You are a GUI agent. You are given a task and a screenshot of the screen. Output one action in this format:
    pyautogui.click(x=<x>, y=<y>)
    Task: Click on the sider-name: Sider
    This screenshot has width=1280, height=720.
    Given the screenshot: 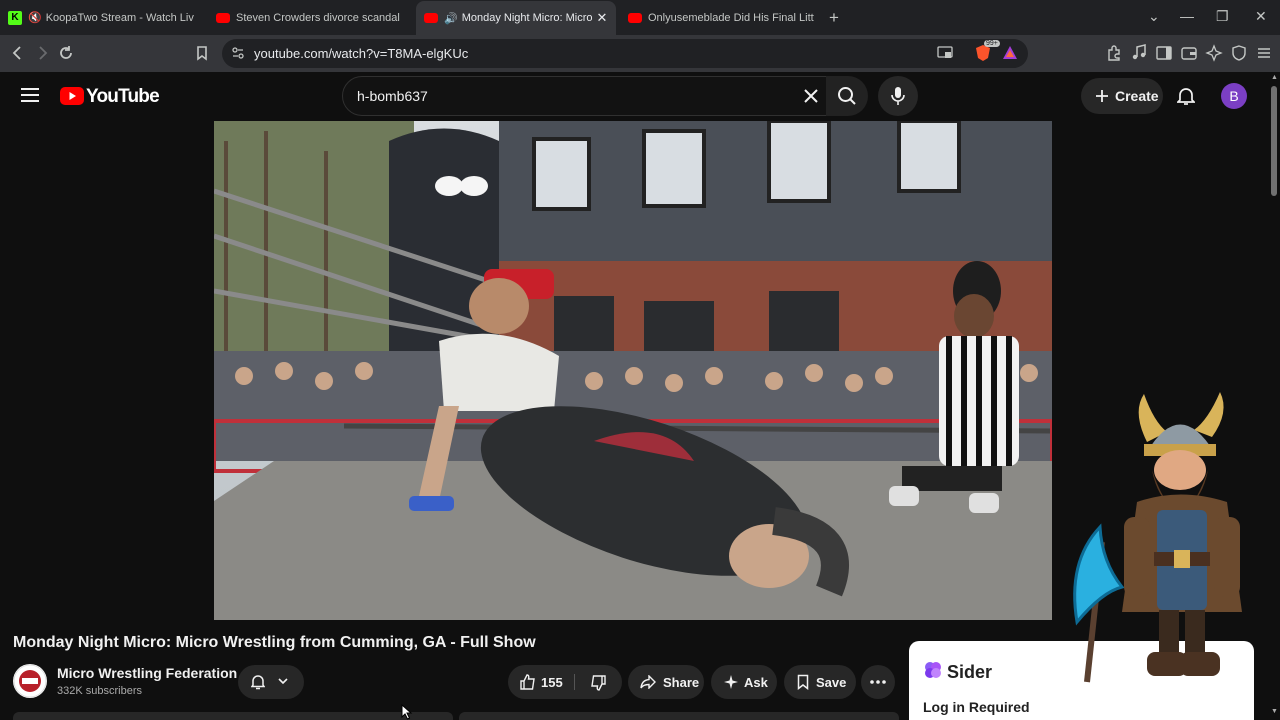 What is the action you would take?
    pyautogui.click(x=970, y=672)
    